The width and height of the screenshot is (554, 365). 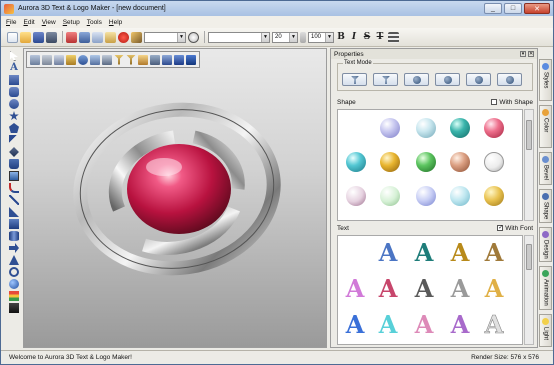 I want to click on triangle-tool-icon, so click(x=14, y=212).